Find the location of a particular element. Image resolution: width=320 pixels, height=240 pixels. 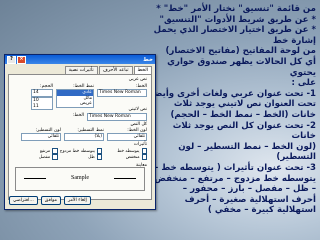

slide-text-line: من لوحة المفاتيح (مفاتيح الاختصار) is located at coordinates (240, 51).